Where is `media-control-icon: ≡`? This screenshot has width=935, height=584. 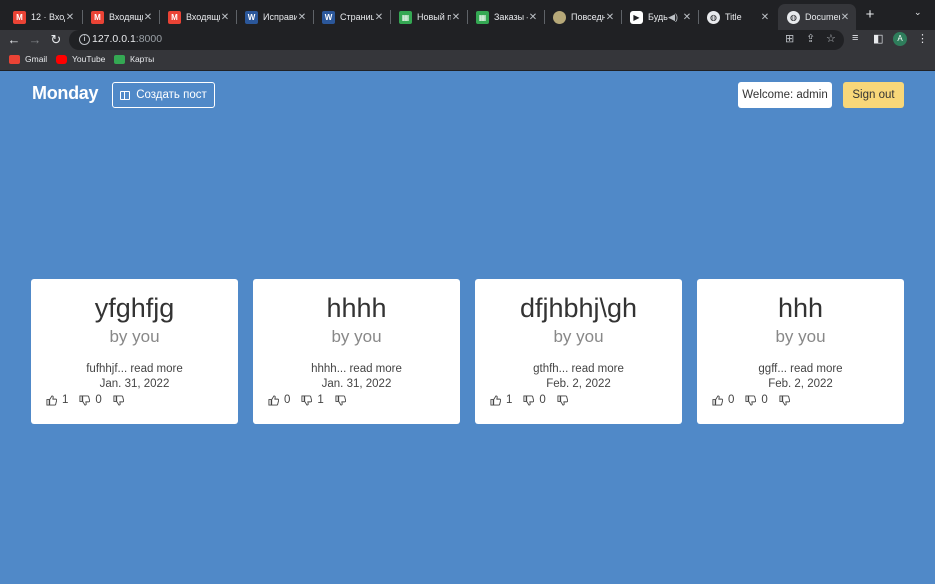 media-control-icon: ≡ is located at coordinates (855, 38).